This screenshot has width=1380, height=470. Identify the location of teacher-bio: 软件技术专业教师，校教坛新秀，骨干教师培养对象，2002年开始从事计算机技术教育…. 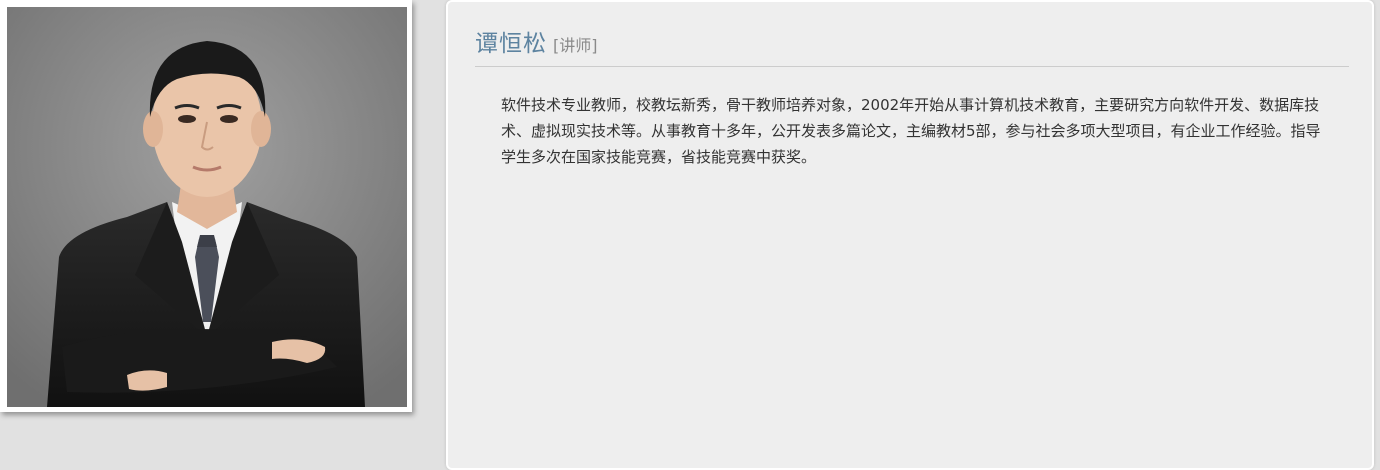
(911, 131).